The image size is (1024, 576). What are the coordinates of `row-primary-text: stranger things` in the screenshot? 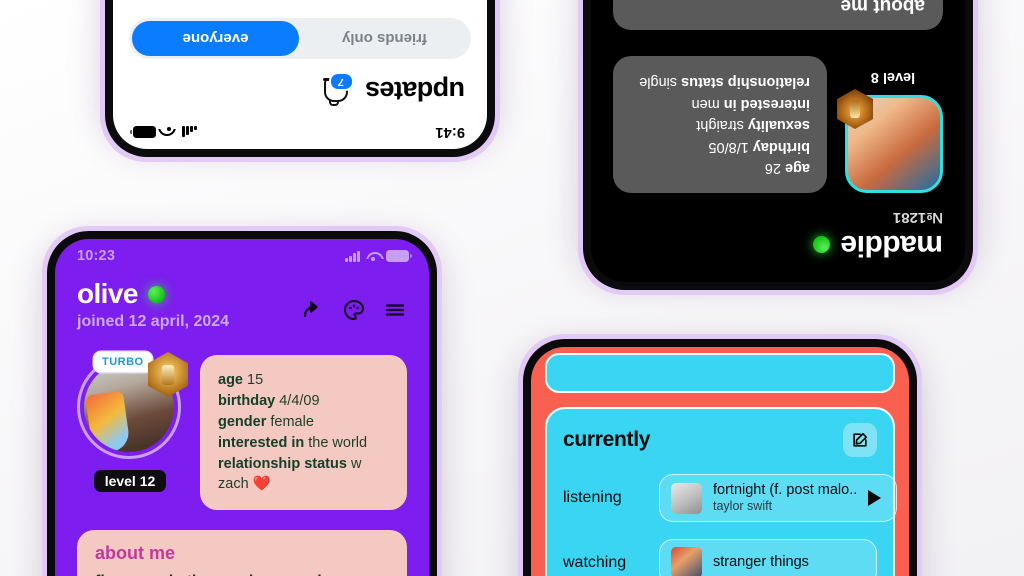 It's located at (761, 562).